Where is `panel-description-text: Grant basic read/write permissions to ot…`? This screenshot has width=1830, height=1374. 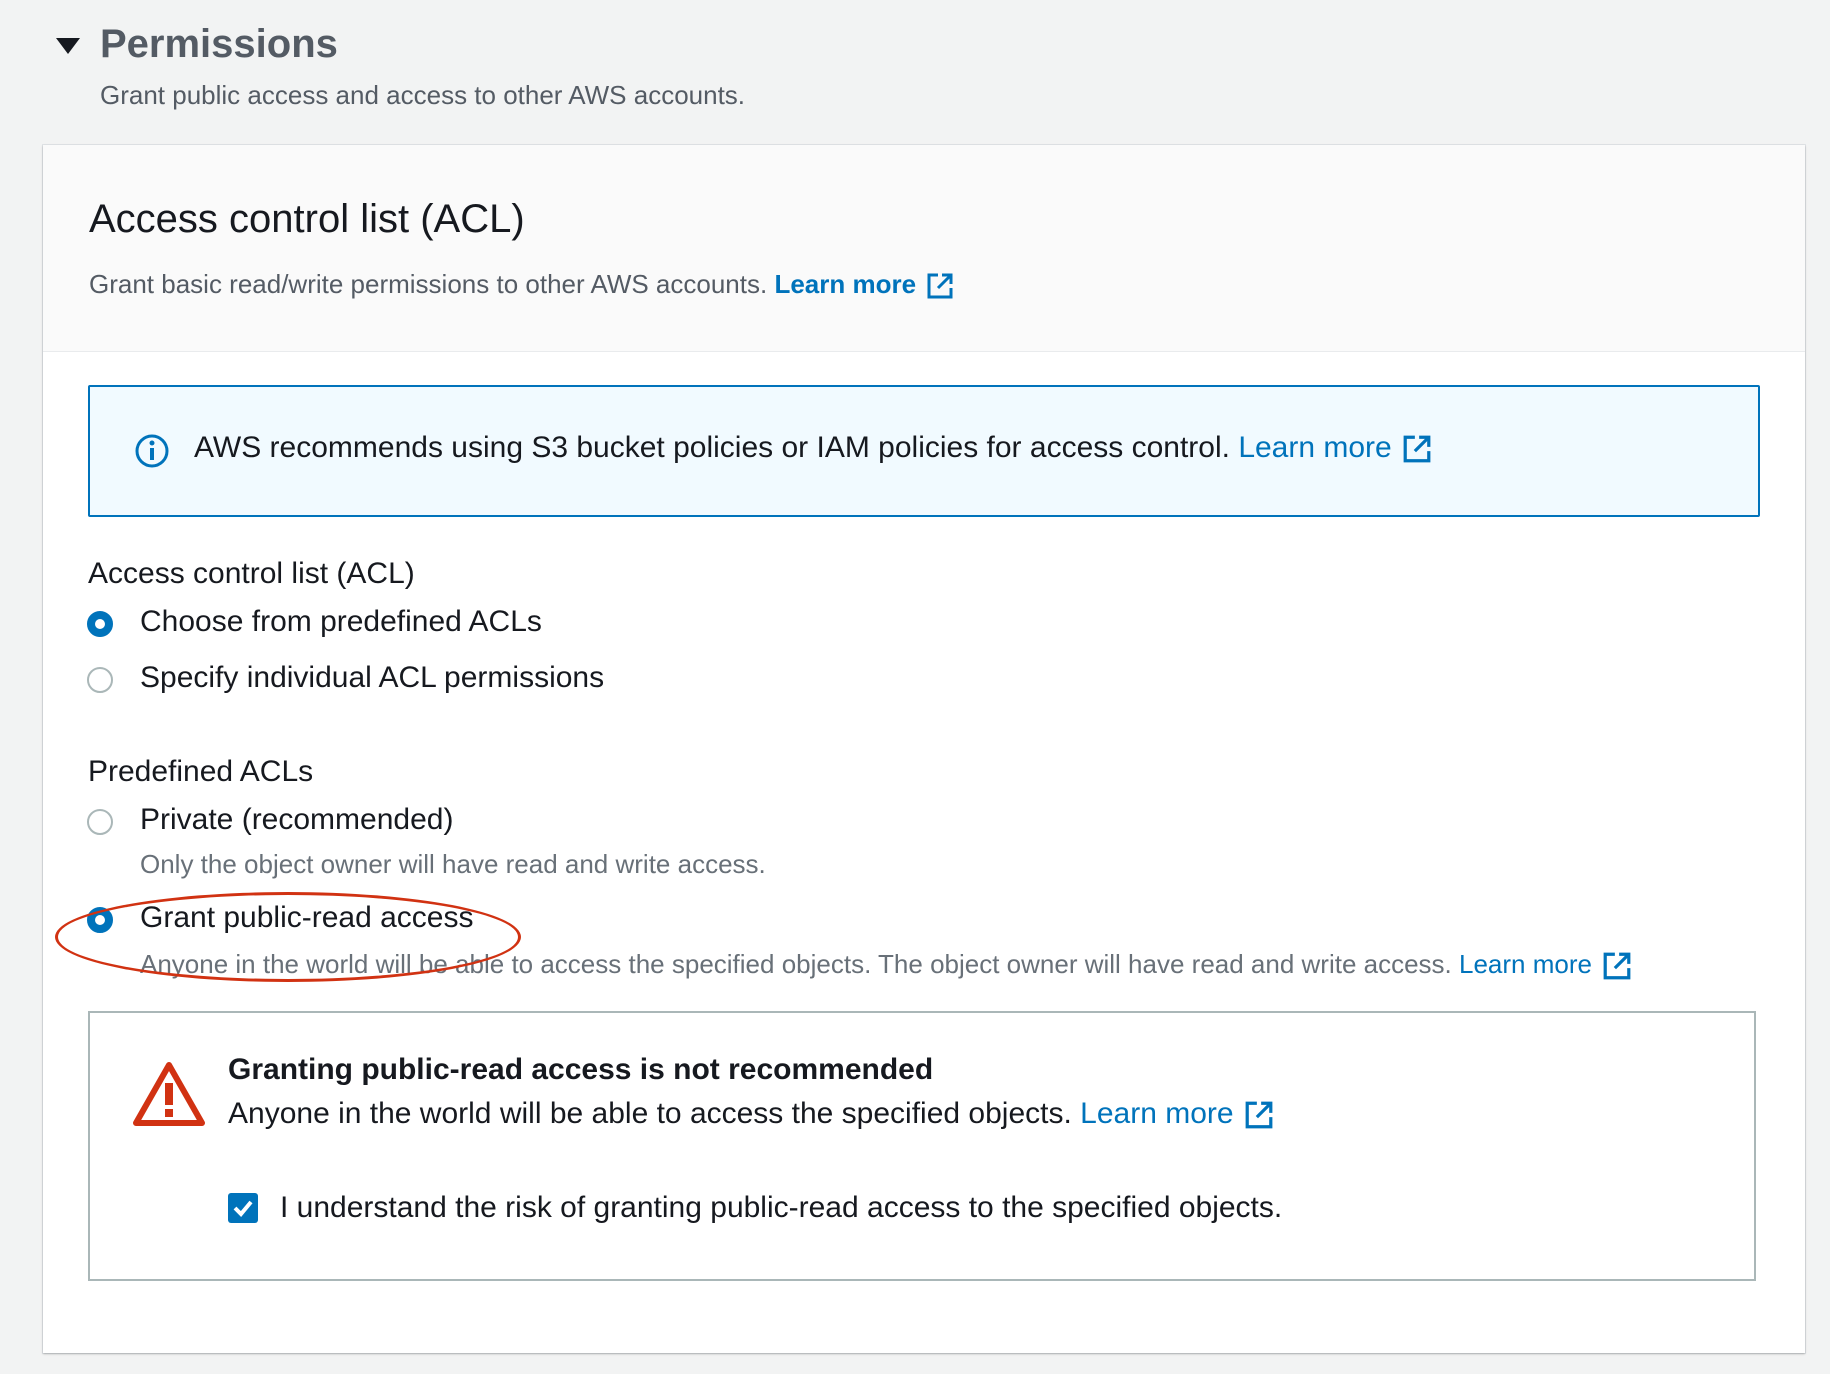 panel-description-text: Grant basic read/write permissions to ot… is located at coordinates (428, 284).